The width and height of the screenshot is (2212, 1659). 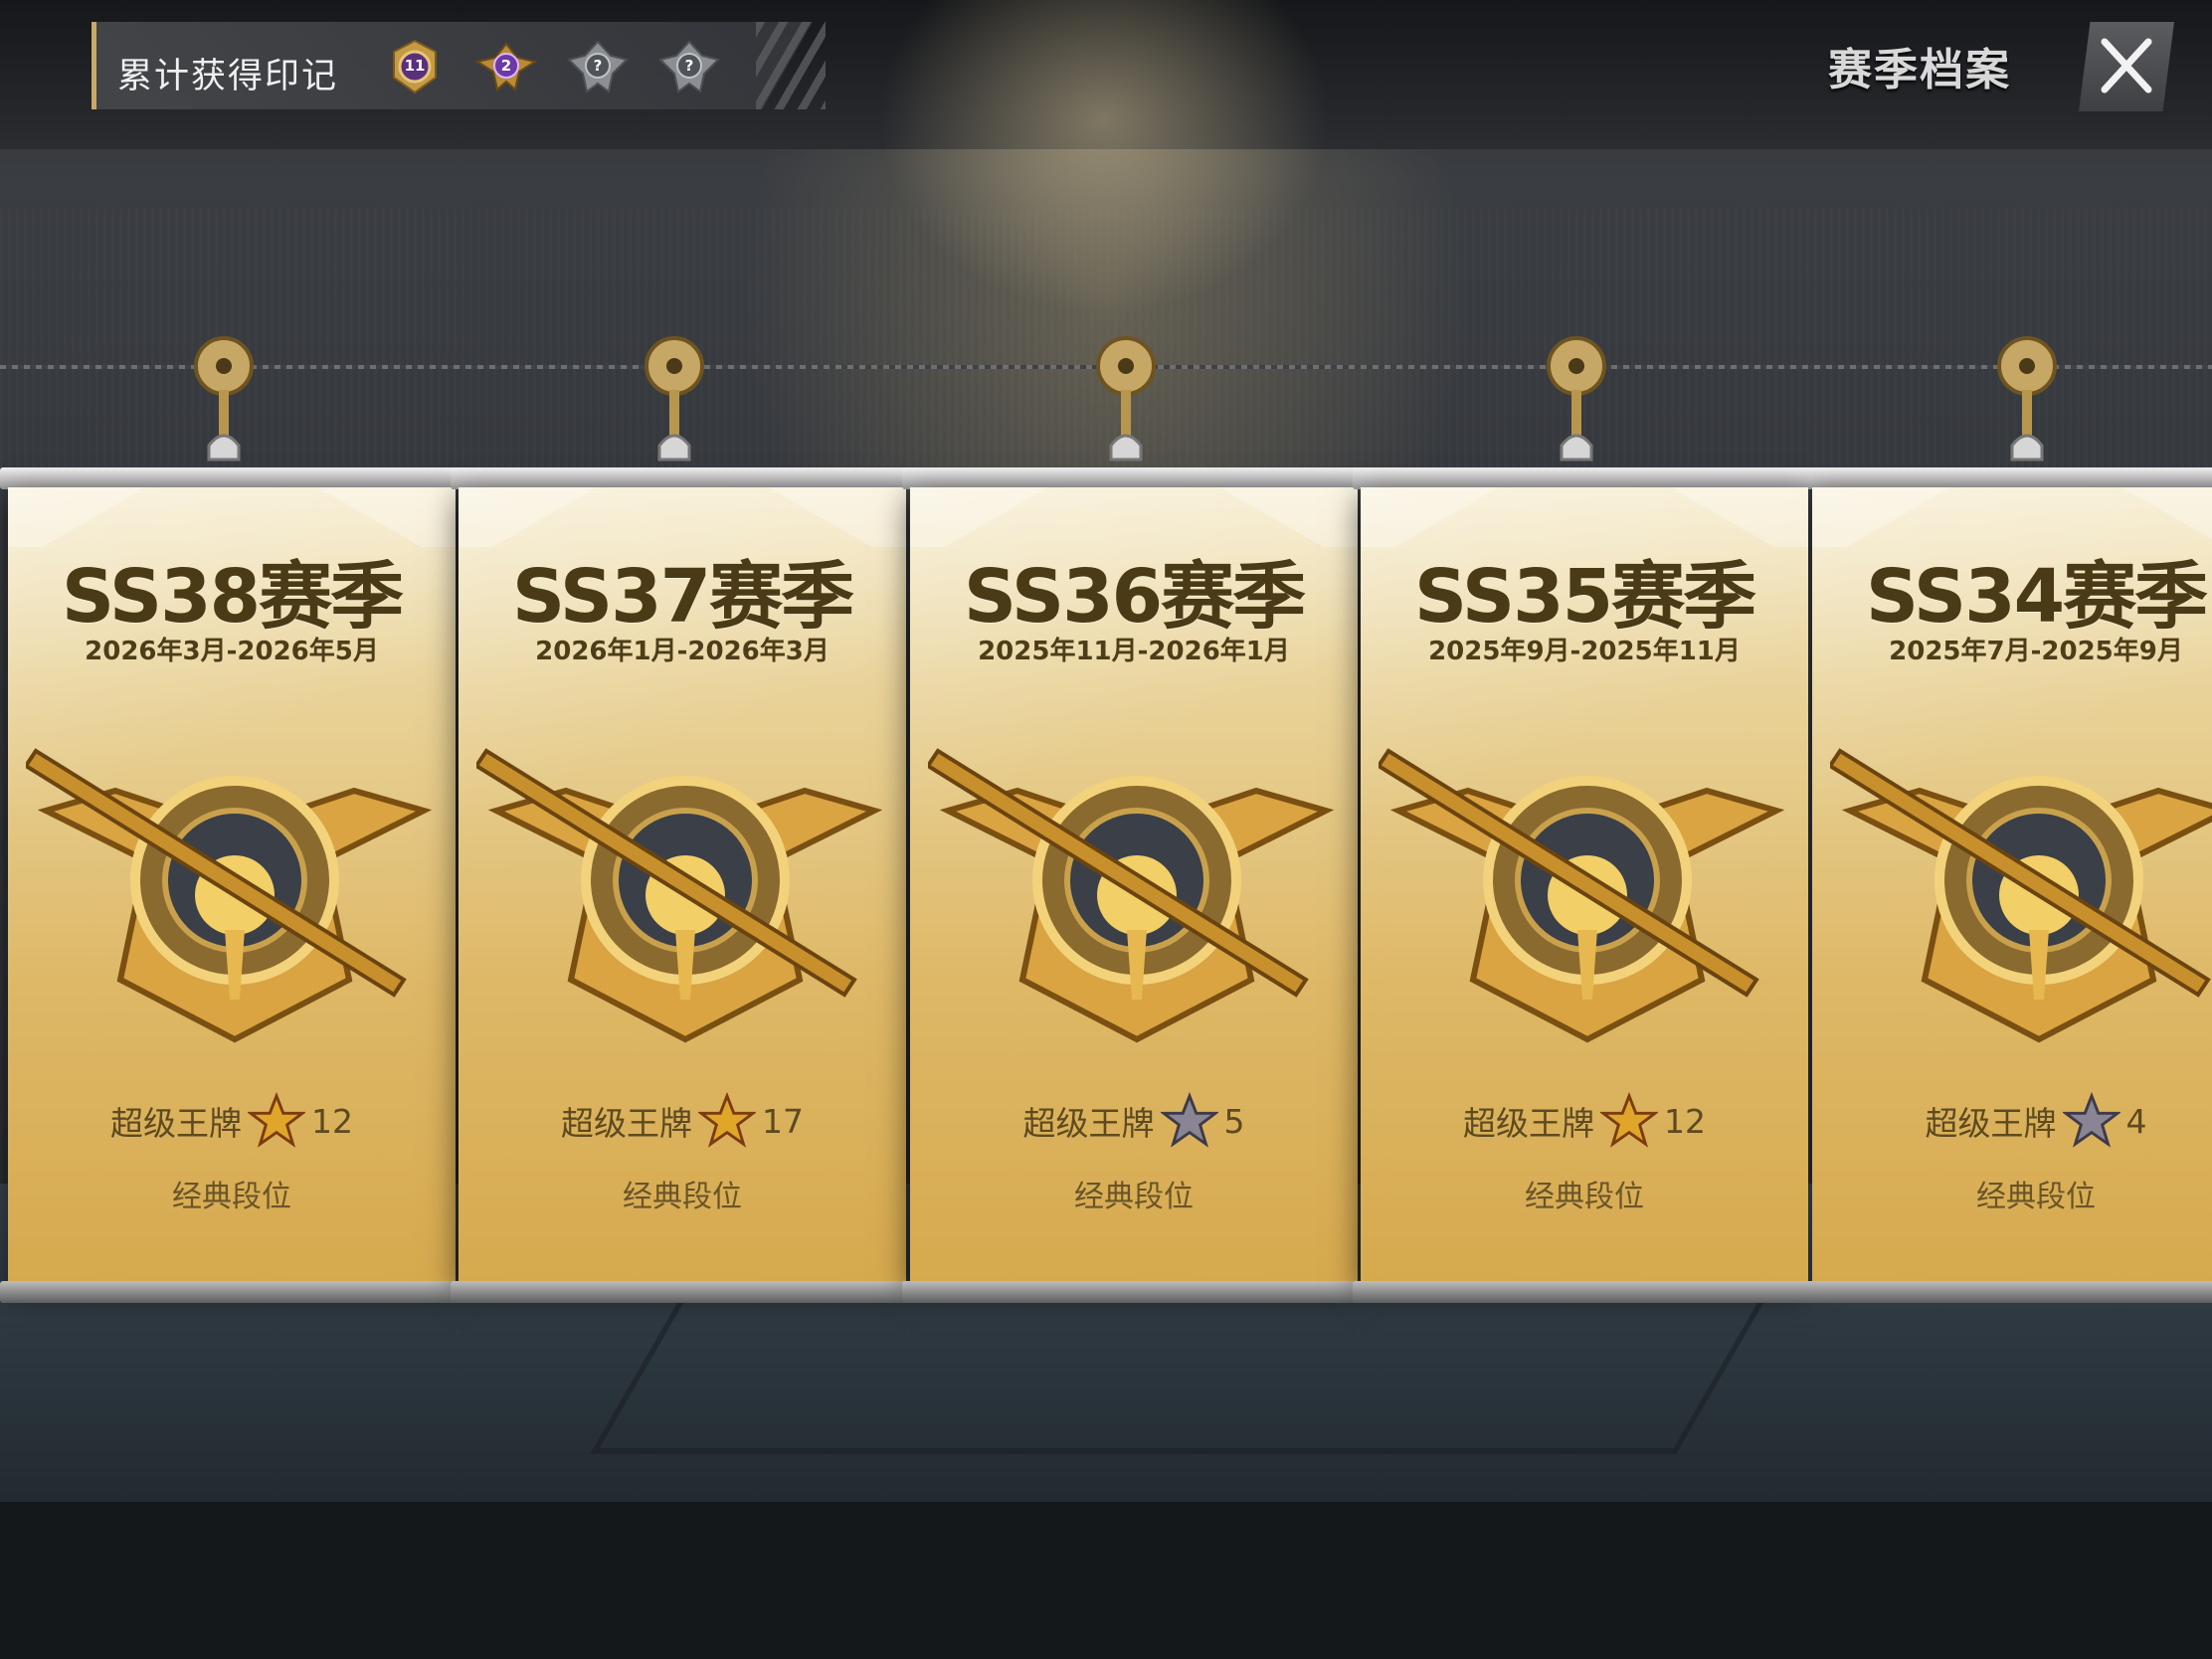 I want to click on season-date: 2026年3月-2026年5月, so click(x=232, y=651).